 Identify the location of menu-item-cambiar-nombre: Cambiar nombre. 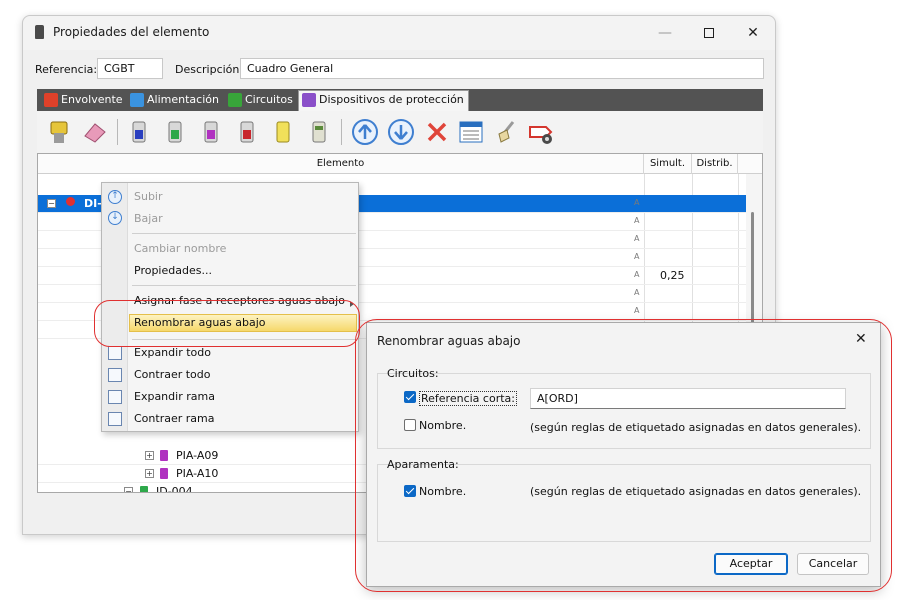
(180, 248).